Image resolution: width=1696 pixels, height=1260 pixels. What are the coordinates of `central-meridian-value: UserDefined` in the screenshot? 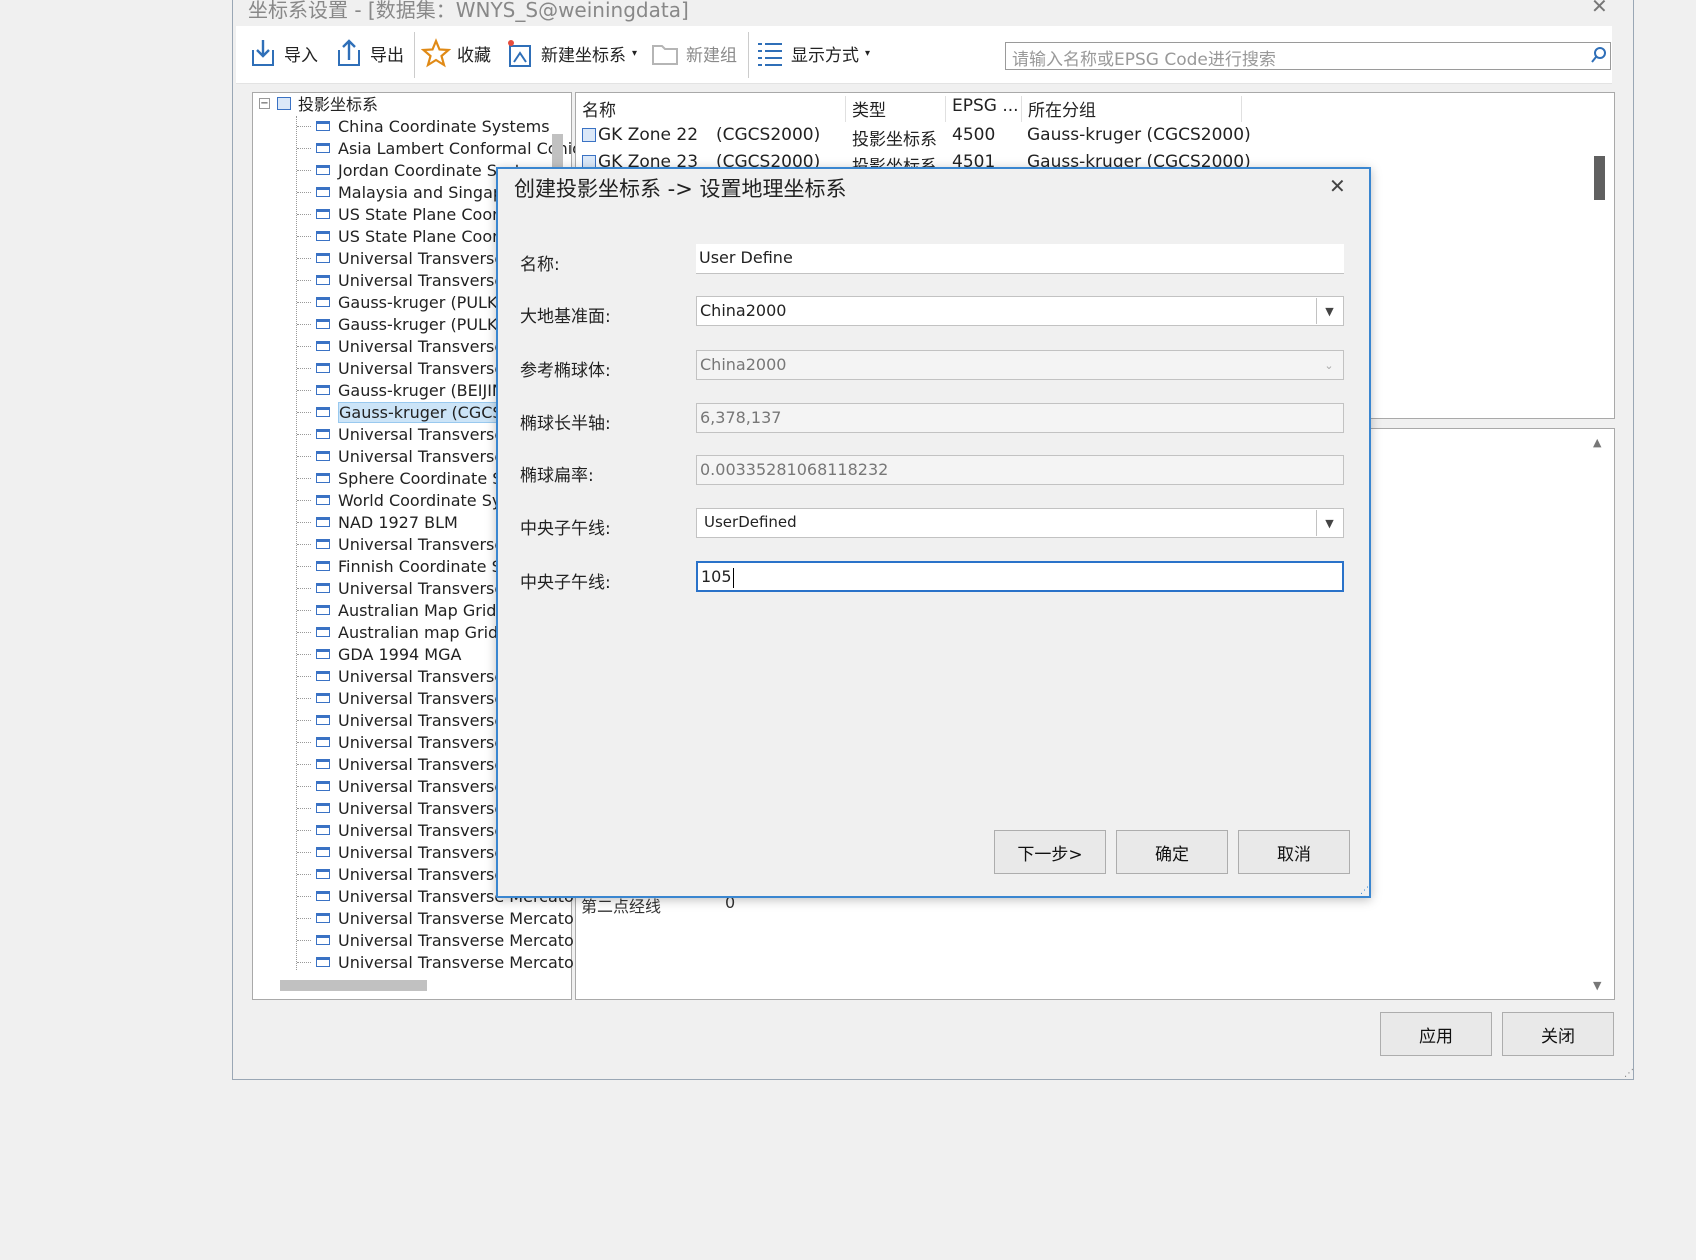 It's located at (750, 522).